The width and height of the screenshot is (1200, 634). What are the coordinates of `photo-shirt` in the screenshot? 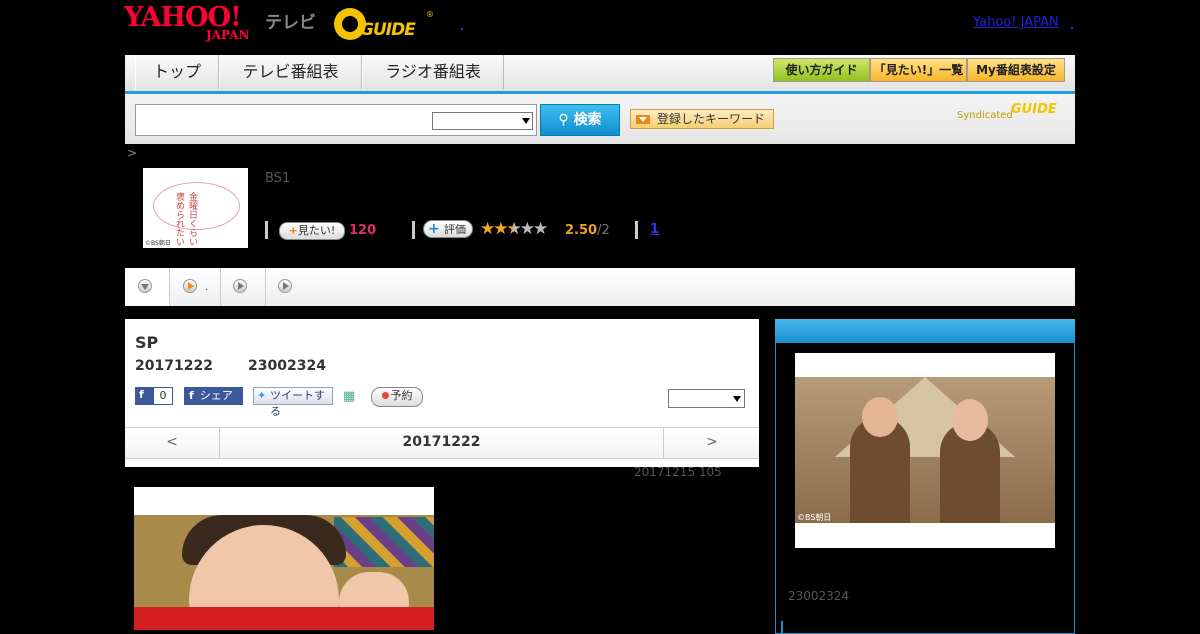 It's located at (284, 618).